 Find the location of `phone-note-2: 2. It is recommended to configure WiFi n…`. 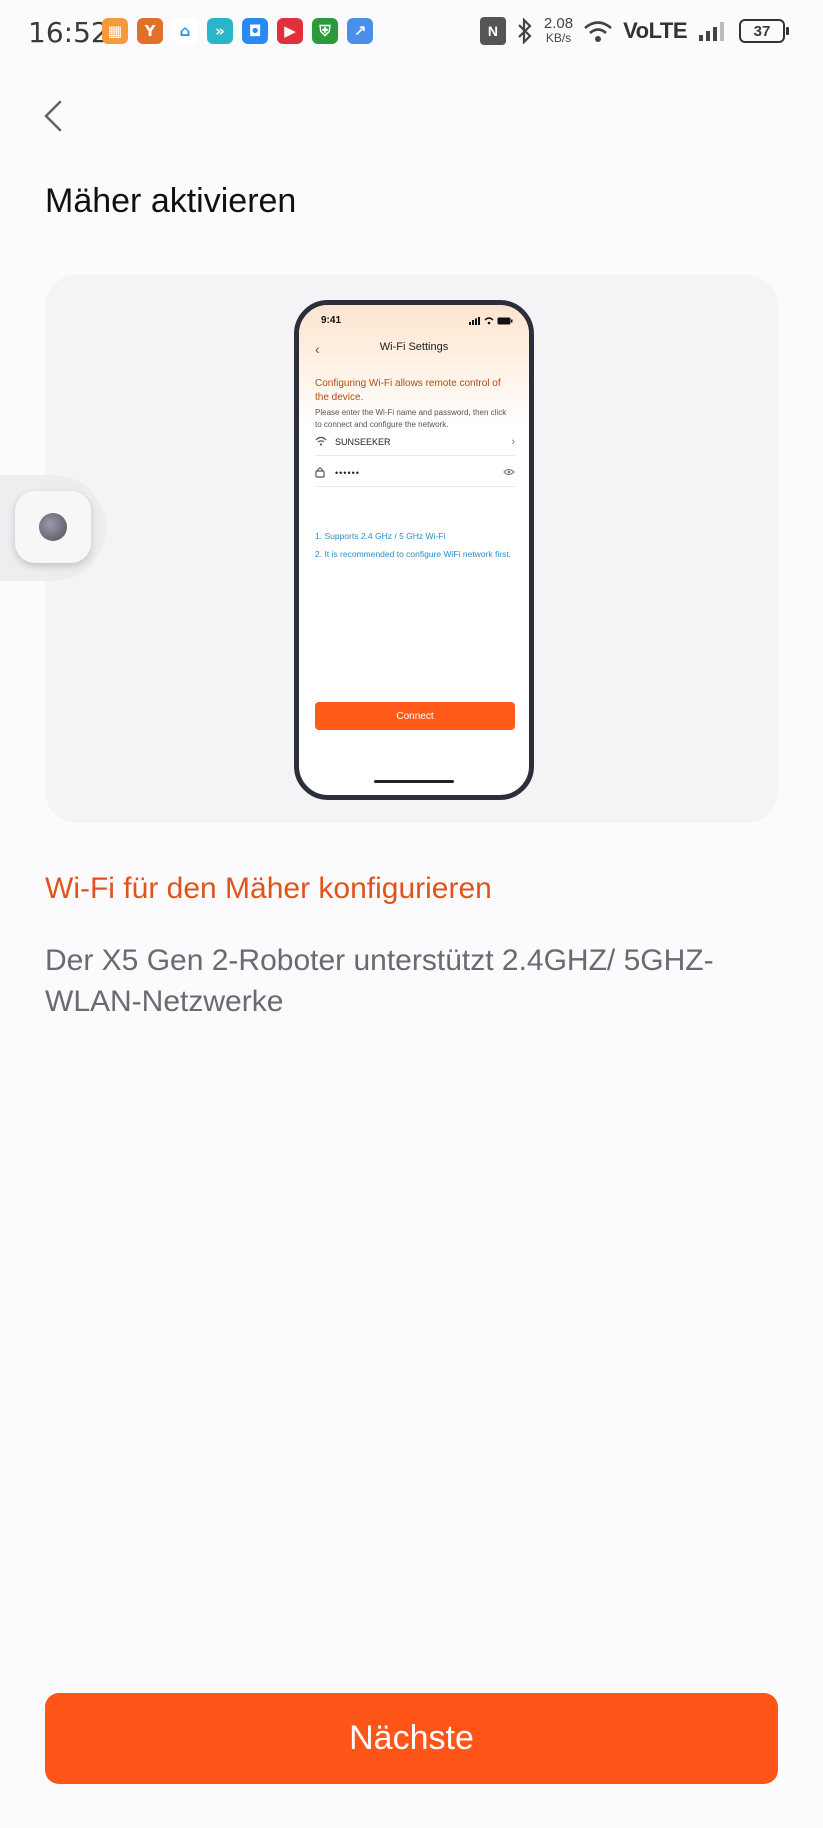

phone-note-2: 2. It is recommended to configure WiFi n… is located at coordinates (413, 554).